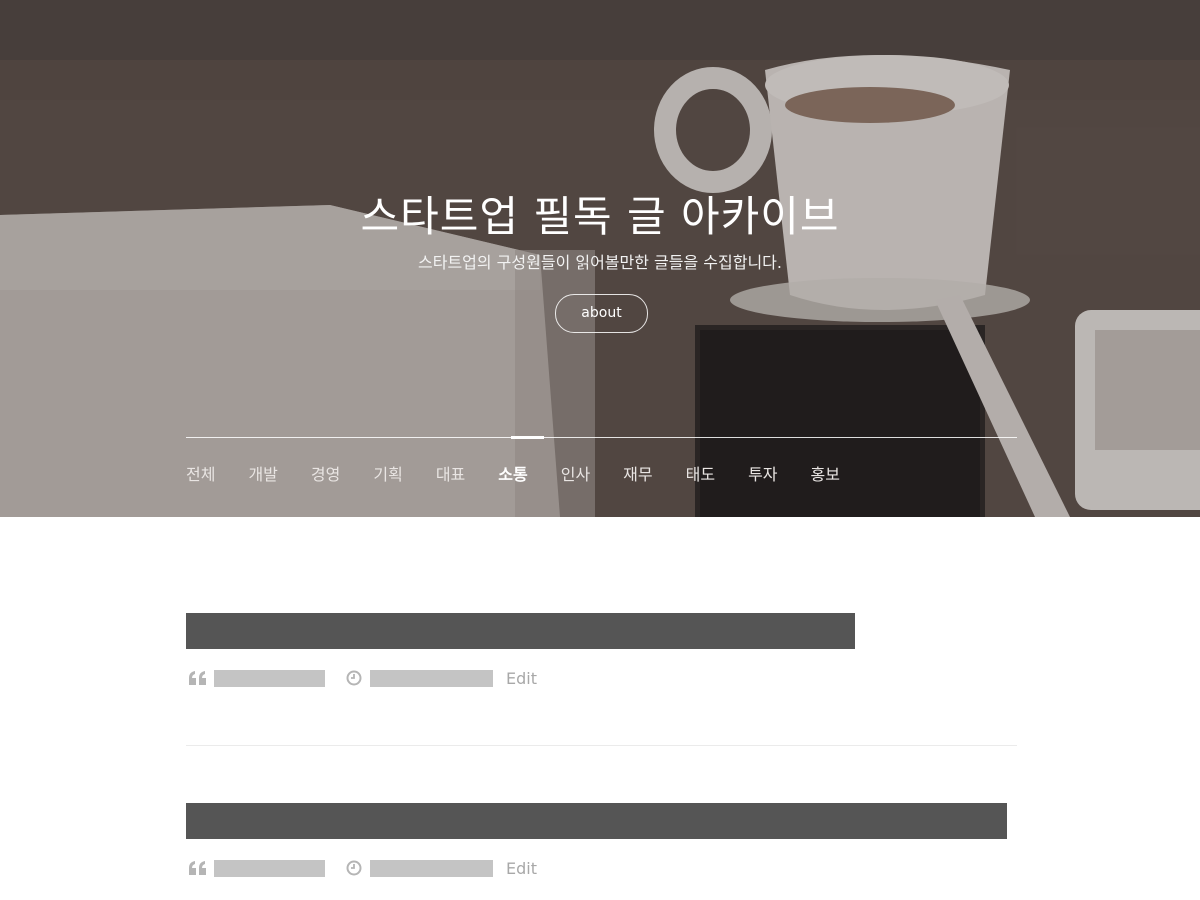 The height and width of the screenshot is (900, 1200). Describe the element at coordinates (527, 437) in the screenshot. I see `nav-active-indicator` at that location.